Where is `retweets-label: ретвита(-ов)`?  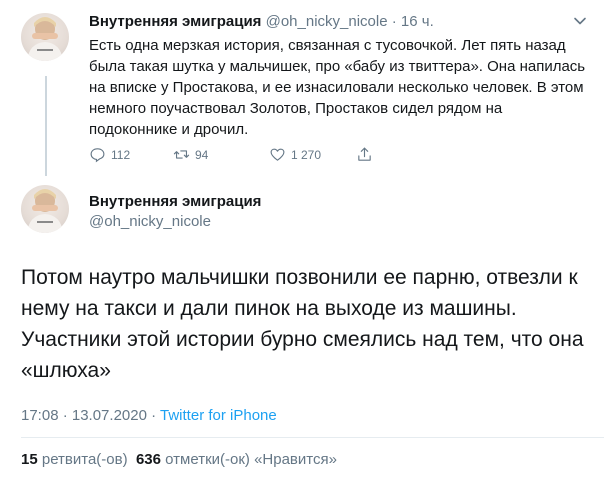 retweets-label: ретвита(-ов) is located at coordinates (84, 459).